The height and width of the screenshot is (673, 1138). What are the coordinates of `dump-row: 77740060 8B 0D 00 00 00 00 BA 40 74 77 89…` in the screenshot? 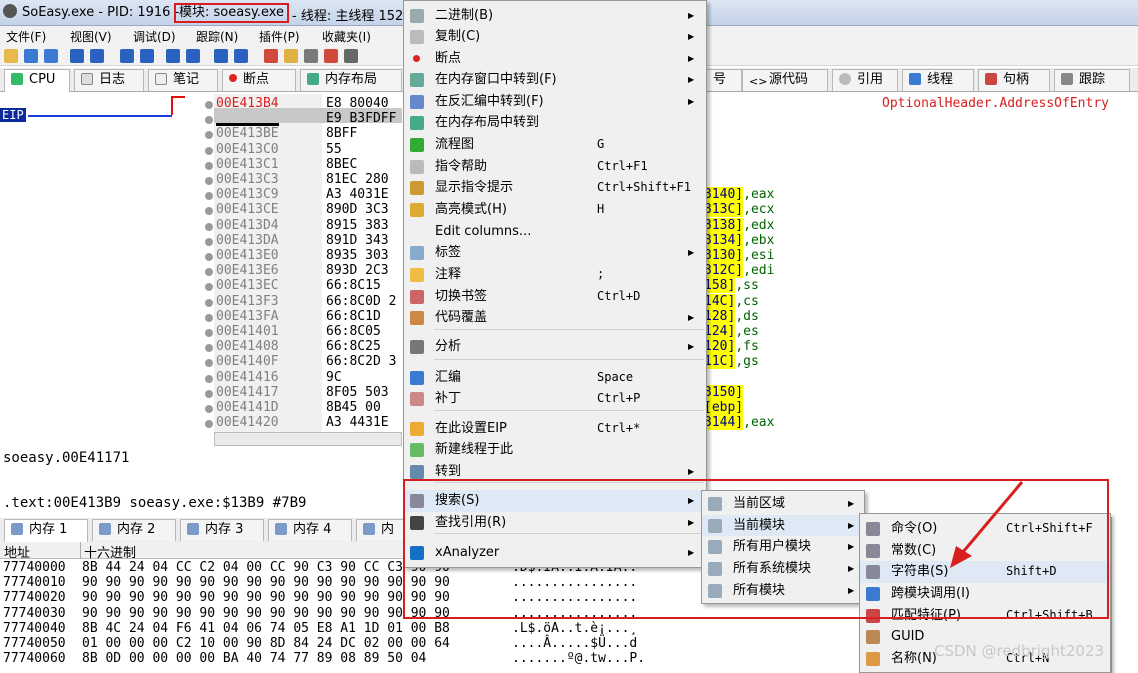 It's located at (322, 658).